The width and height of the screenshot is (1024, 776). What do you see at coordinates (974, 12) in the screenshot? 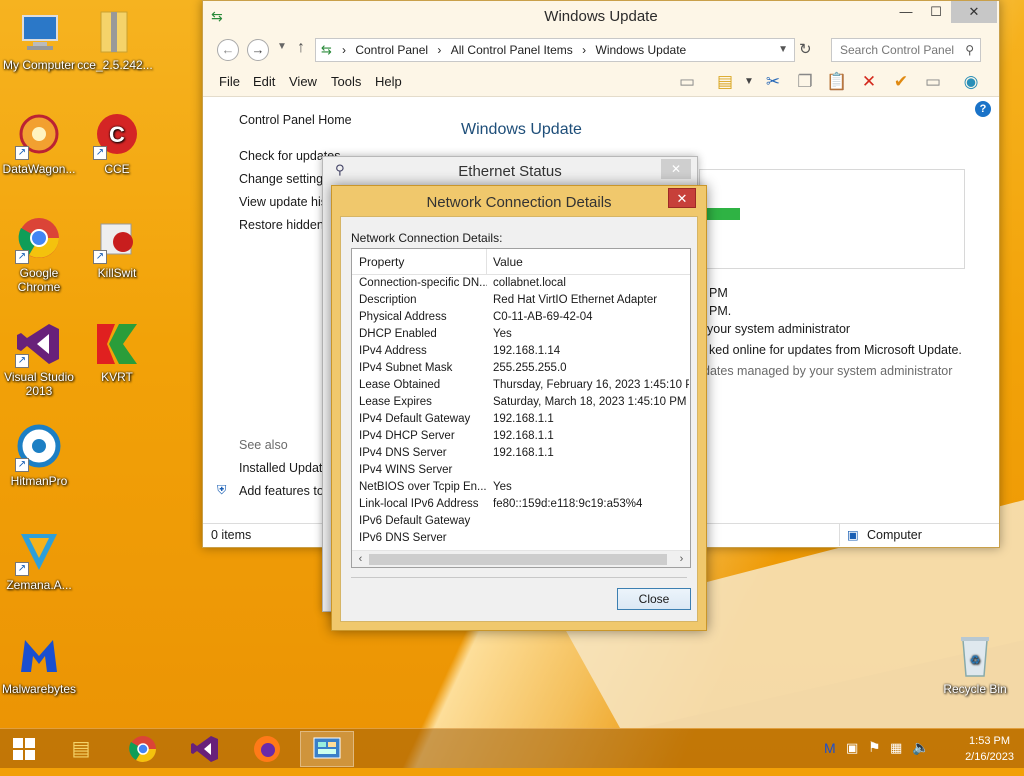
I see `close-button: ✕` at bounding box center [974, 12].